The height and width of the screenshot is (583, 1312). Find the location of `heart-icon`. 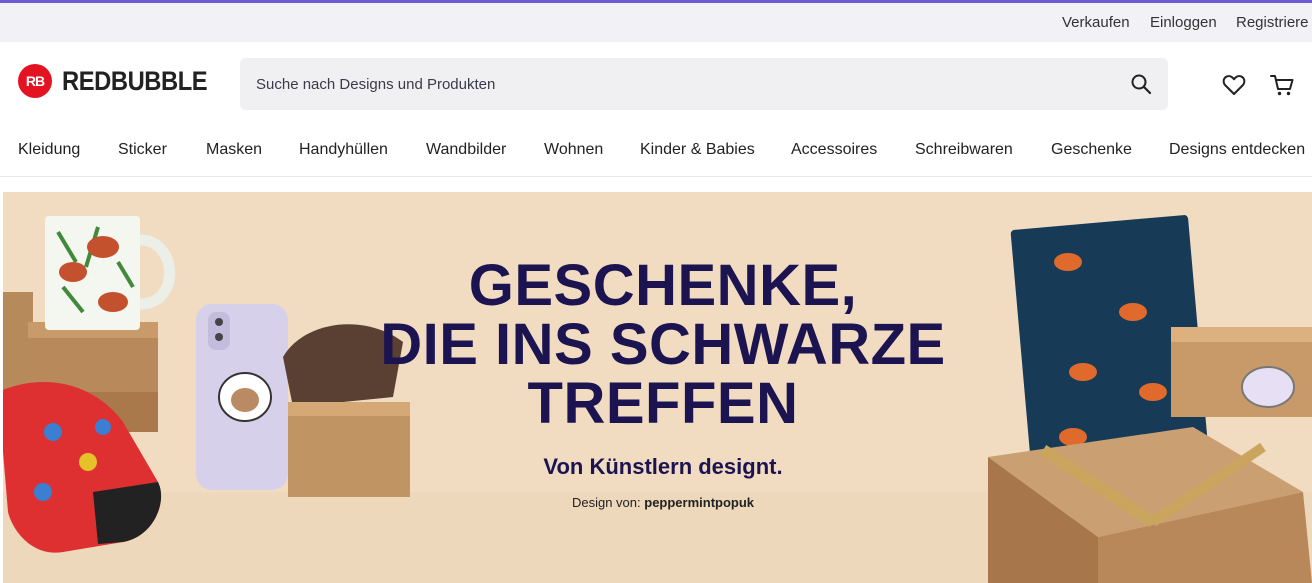

heart-icon is located at coordinates (1234, 85).